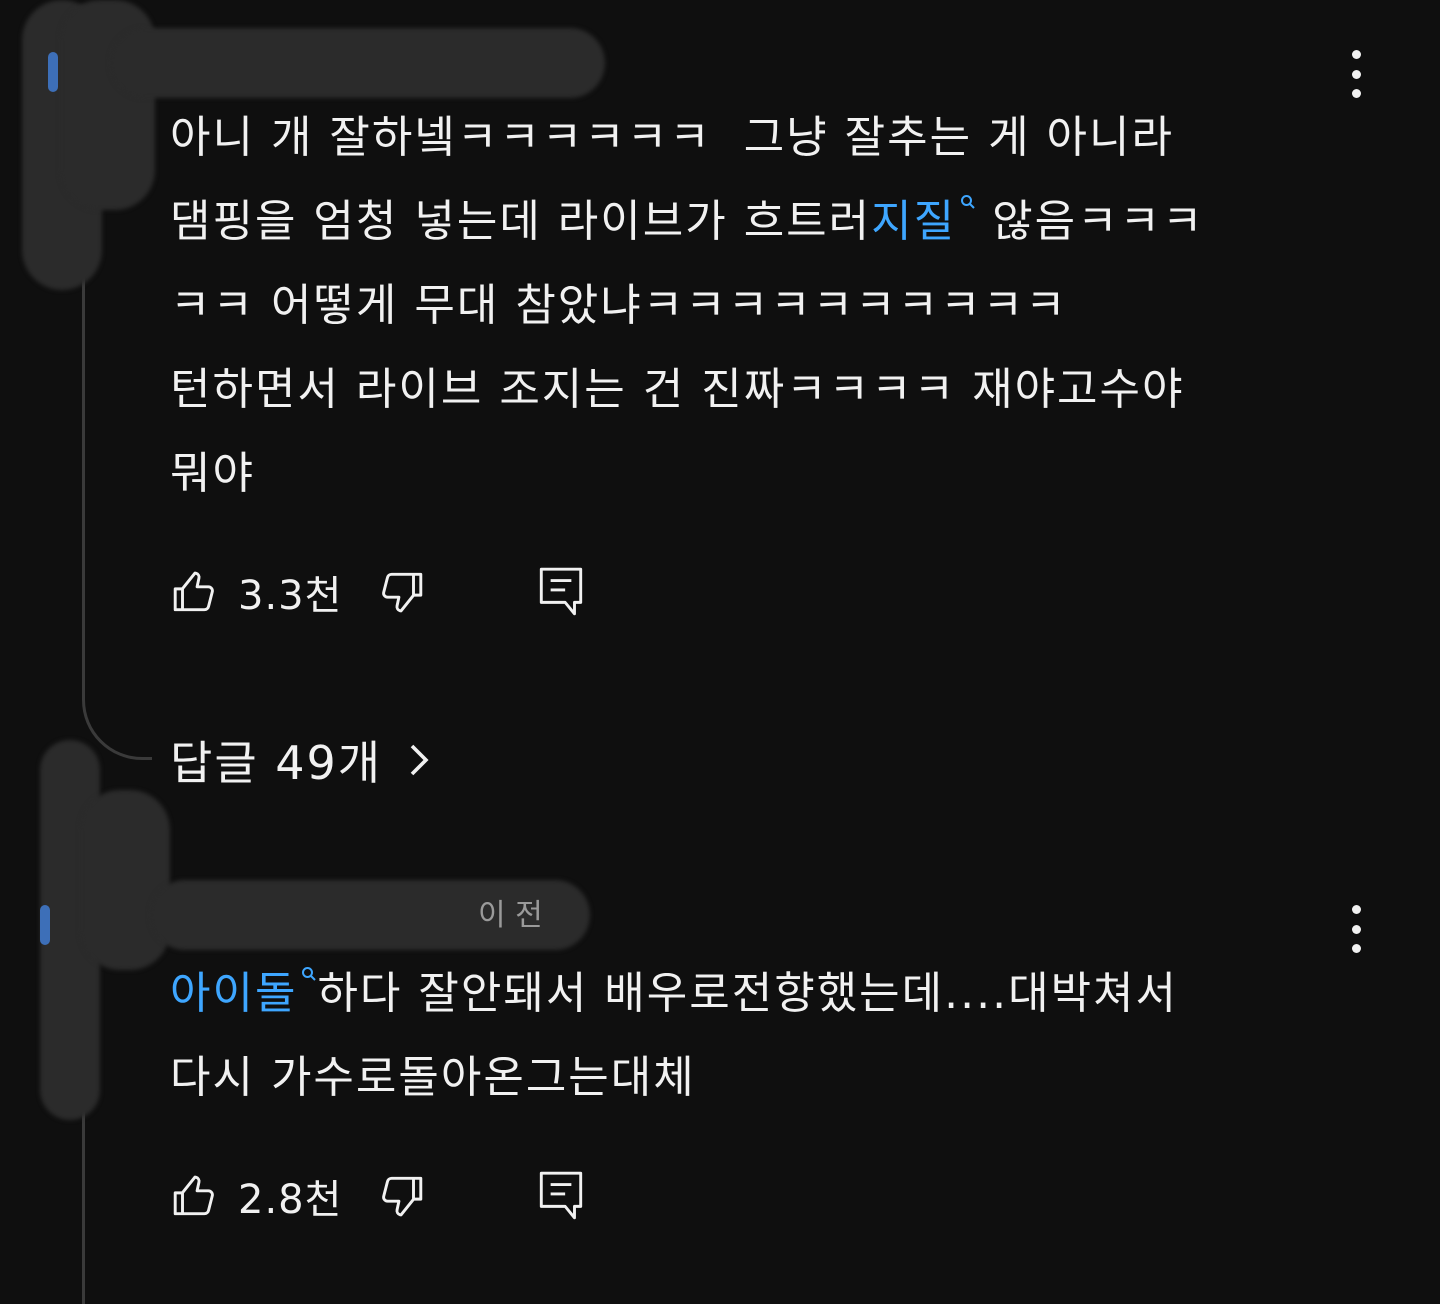 Image resolution: width=1440 pixels, height=1304 pixels. Describe the element at coordinates (290, 1200) in the screenshot. I see `like-count: 2.8천` at that location.